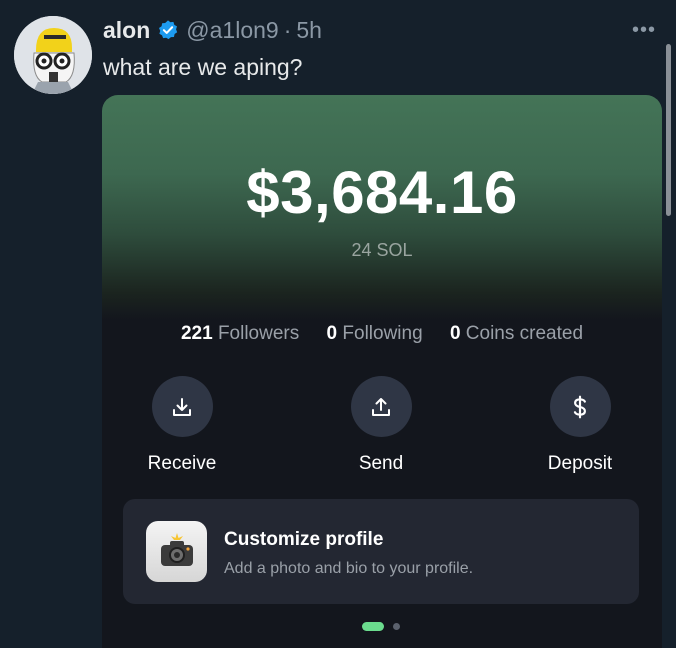 The height and width of the screenshot is (648, 676). What do you see at coordinates (373, 626) in the screenshot?
I see `pager-dot-active` at bounding box center [373, 626].